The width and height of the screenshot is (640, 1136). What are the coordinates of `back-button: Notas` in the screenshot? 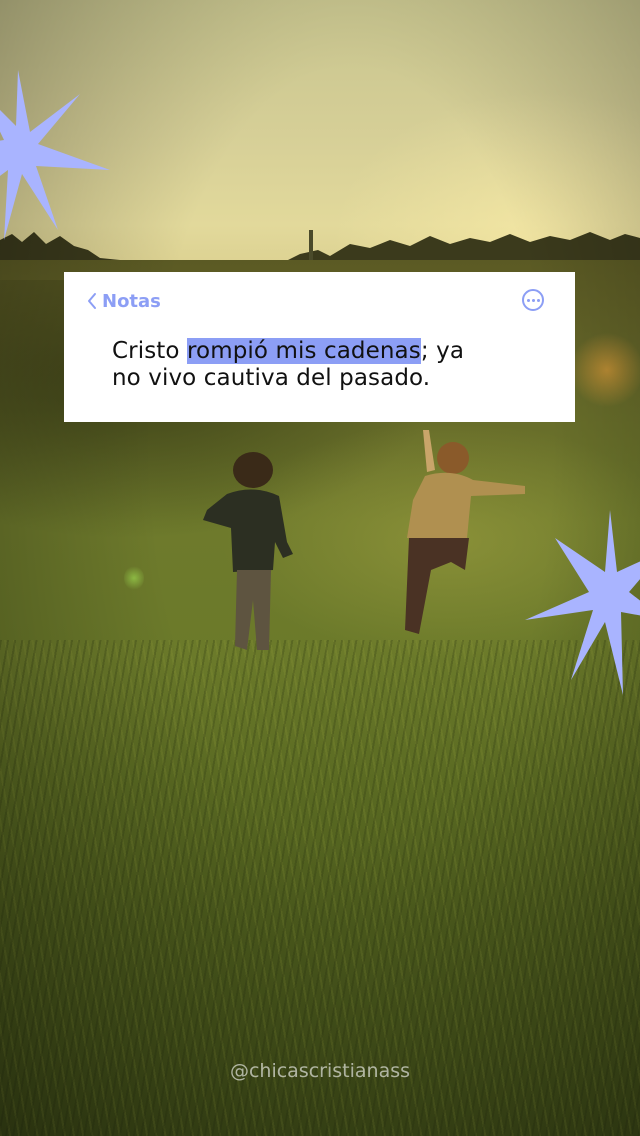 It's located at (123, 301).